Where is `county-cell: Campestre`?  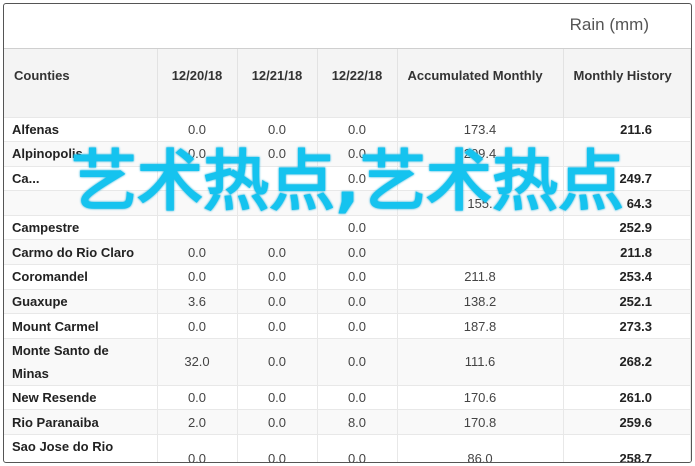
county-cell: Campestre is located at coordinates (81, 227).